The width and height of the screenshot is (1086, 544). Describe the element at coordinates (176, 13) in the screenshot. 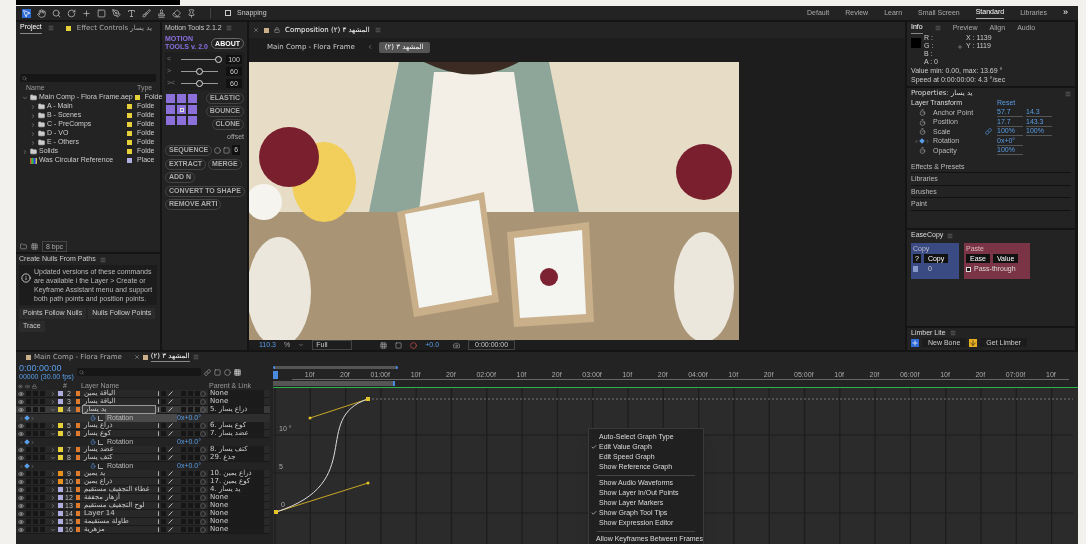

I see `eraser-tool-icon` at that location.